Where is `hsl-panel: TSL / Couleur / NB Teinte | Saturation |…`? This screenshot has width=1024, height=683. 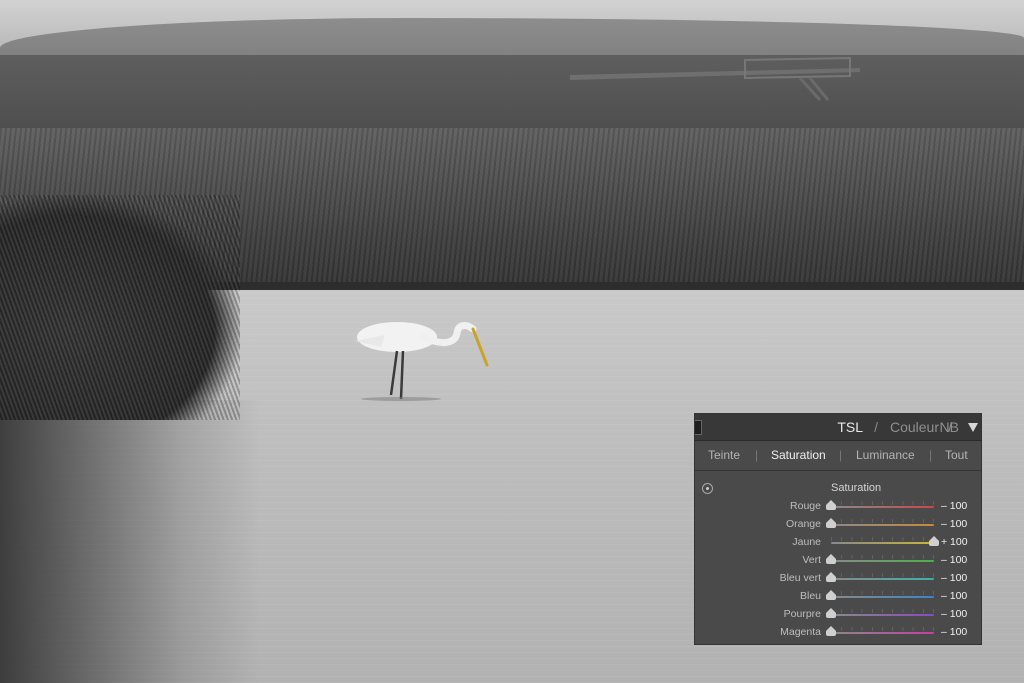
hsl-panel: TSL / Couleur / NB Teinte | Saturation |… is located at coordinates (838, 529).